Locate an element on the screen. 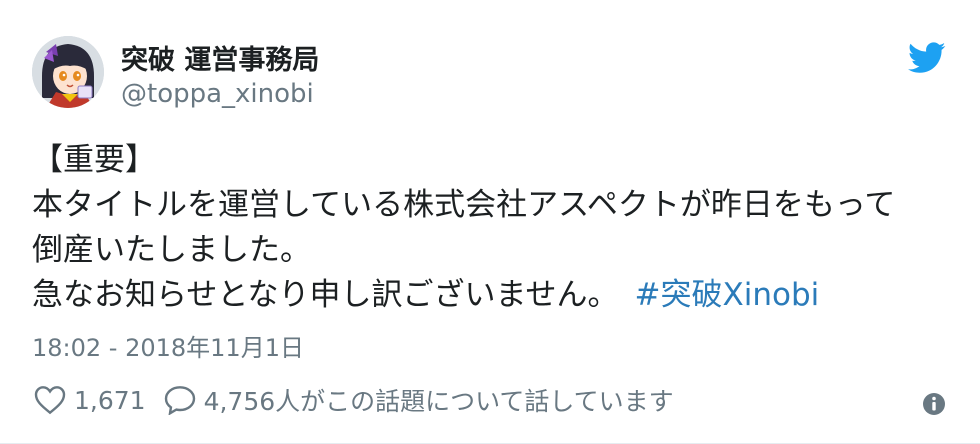 The width and height of the screenshot is (980, 444). author-display-name: 突破 運営事務局 is located at coordinates (220, 57).